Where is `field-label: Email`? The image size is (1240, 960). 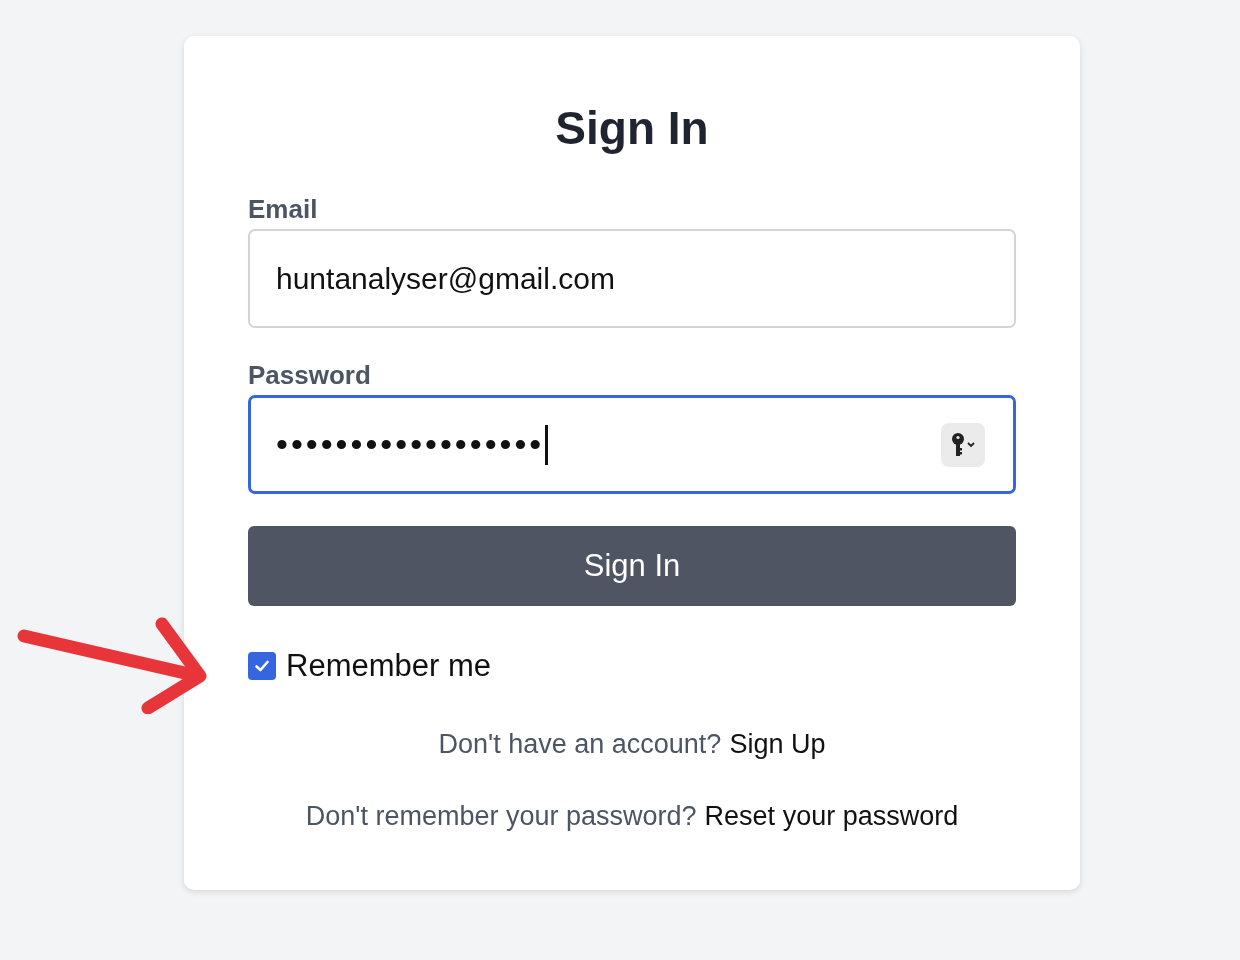
field-label: Email is located at coordinates (283, 209).